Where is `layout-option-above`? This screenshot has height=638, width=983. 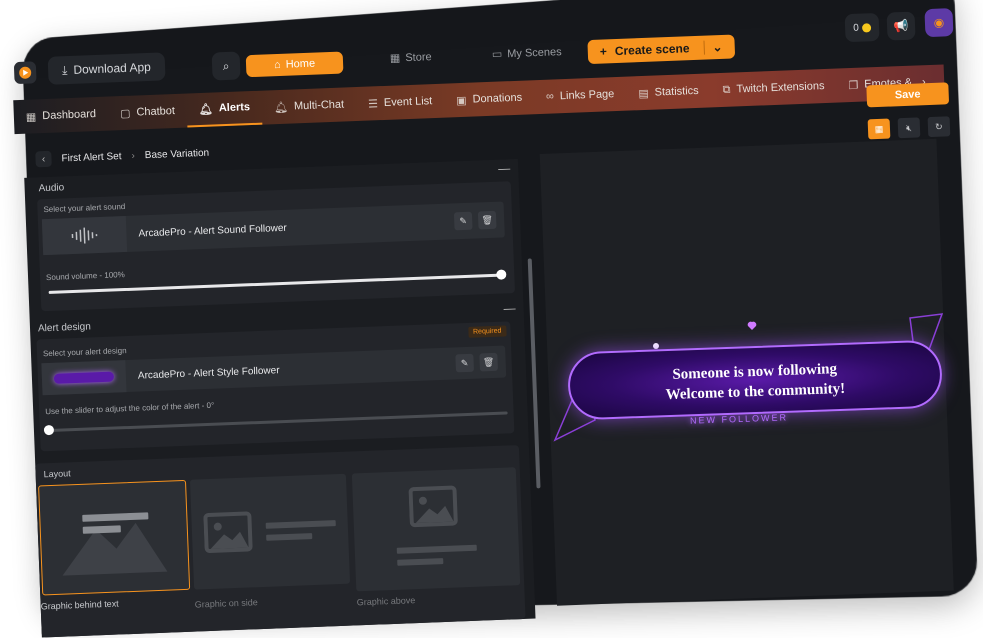 layout-option-above is located at coordinates (436, 529).